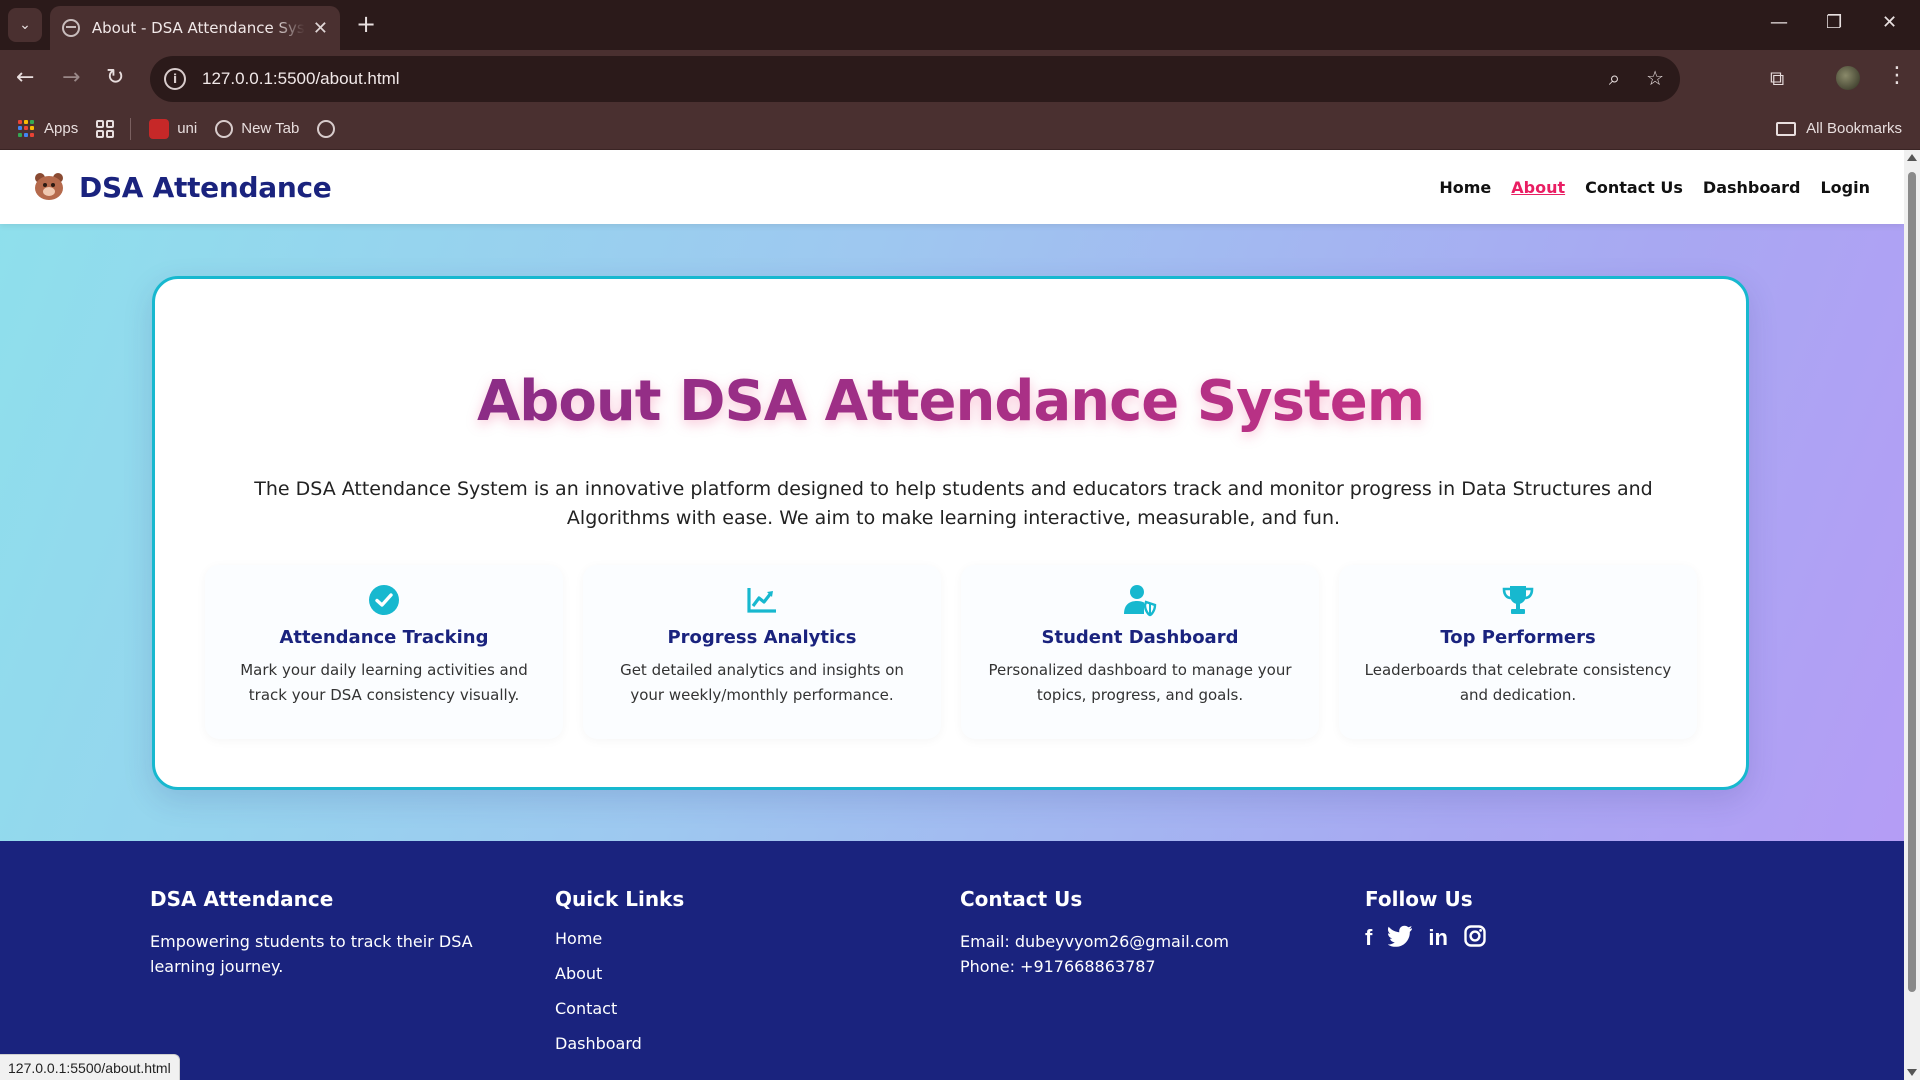  What do you see at coordinates (187, 128) in the screenshot?
I see `bookmark-label: uni` at bounding box center [187, 128].